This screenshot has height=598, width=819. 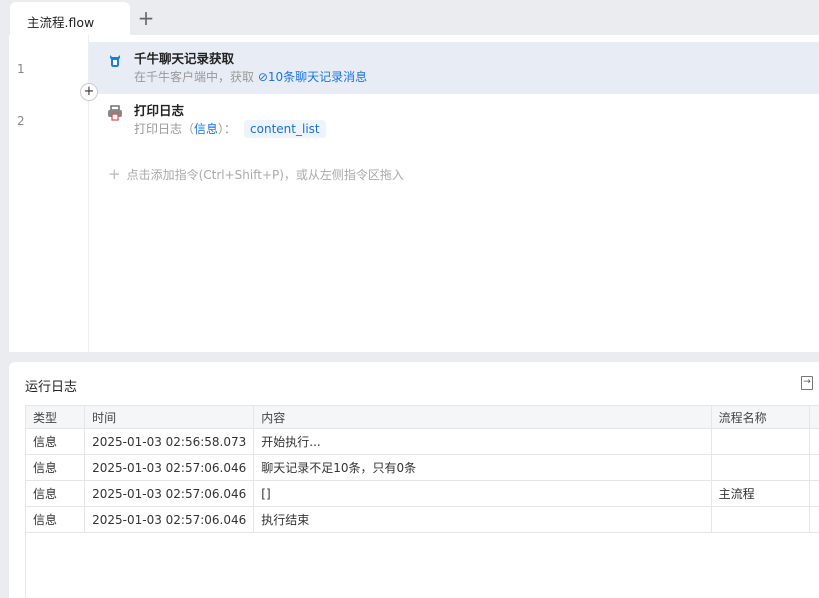 I want to click on column-header-type: 类型, so click(x=55, y=417).